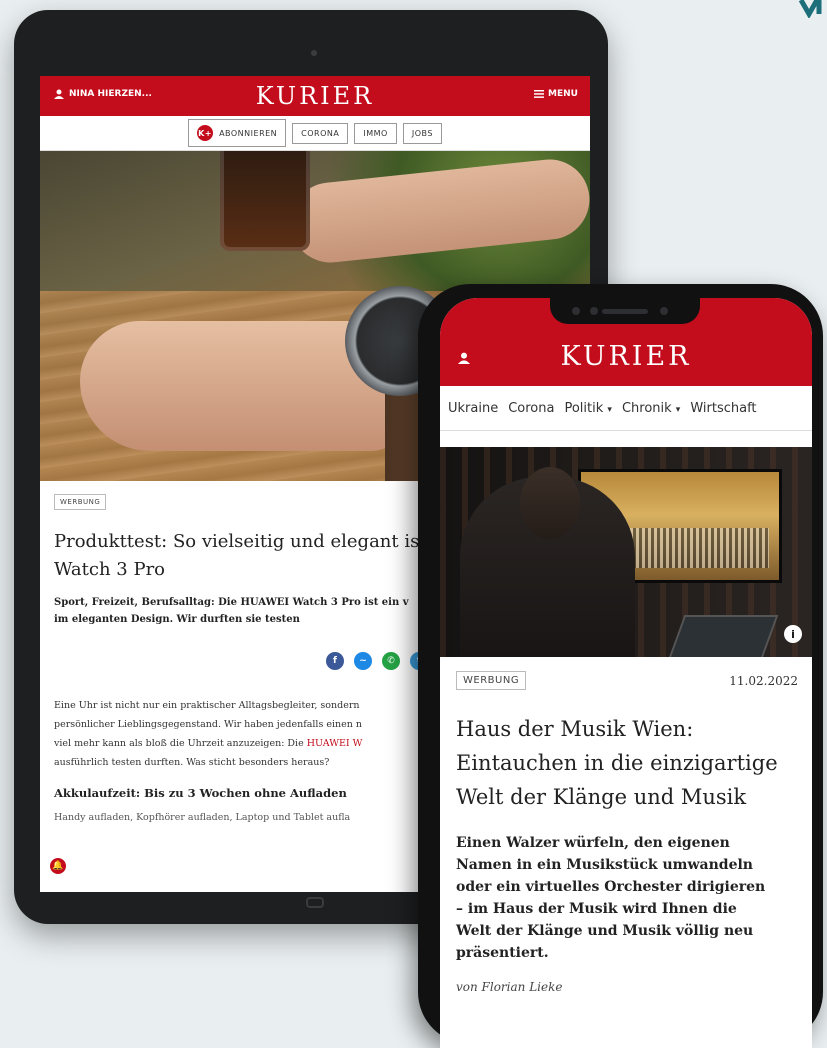 Image resolution: width=827 pixels, height=1048 pixels. I want to click on article-lead-line: Namen in ein Musikstück umwandeln, so click(604, 865).